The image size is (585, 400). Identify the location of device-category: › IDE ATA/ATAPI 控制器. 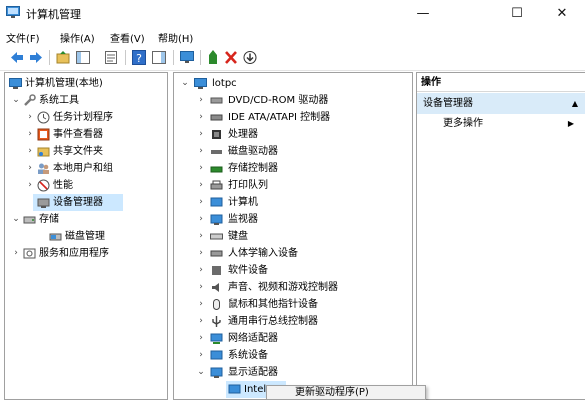
(294, 117).